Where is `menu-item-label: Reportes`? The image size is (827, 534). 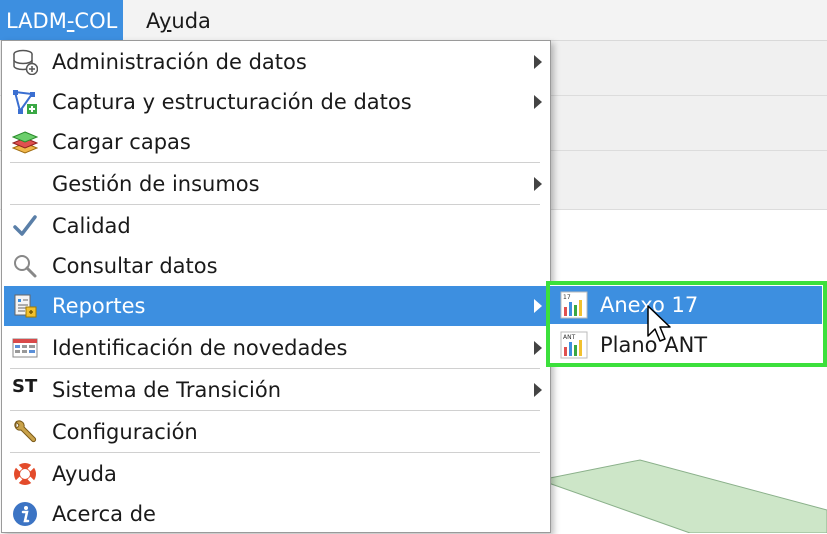 menu-item-label: Reportes is located at coordinates (99, 306).